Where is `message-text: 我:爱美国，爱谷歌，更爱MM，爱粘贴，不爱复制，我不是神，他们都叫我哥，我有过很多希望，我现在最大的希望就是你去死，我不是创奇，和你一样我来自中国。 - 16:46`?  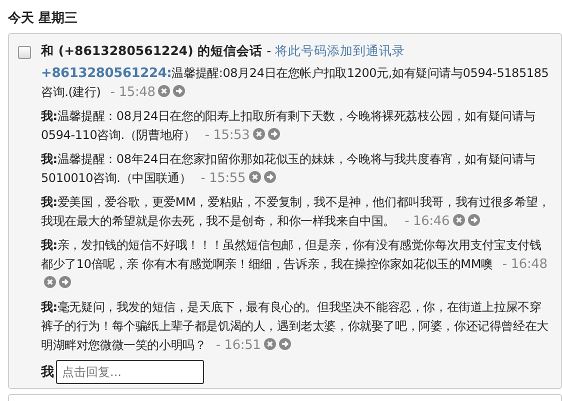
message-text: 我:爱美国，爱谷歌，更爱MM，爱粘贴，不爱复制，我不是神，他们都叫我哥，我有过很多希望，我现在最大的希望就是你去死，我不是创奇，和你一样我来自中国。 - 16:46 is located at coordinates (296, 212).